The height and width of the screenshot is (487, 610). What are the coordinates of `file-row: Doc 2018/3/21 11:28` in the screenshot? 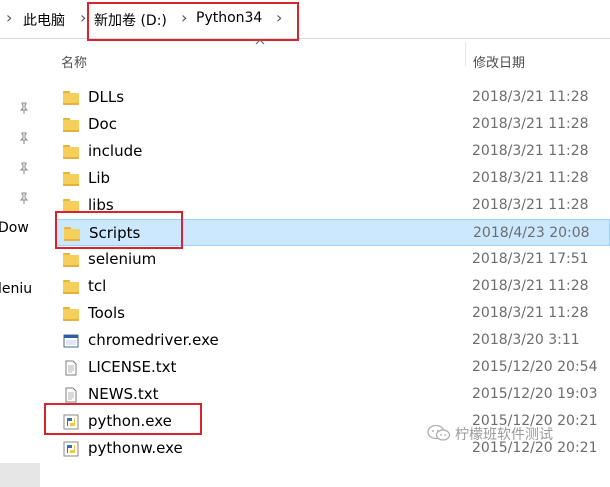 It's located at (332, 124).